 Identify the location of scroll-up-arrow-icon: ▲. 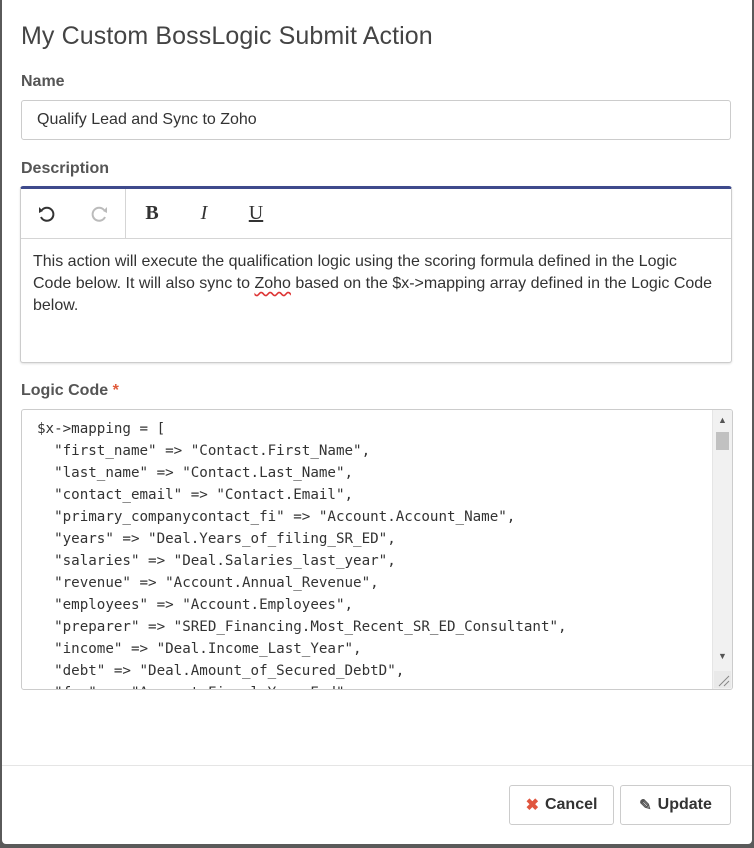
(722, 420).